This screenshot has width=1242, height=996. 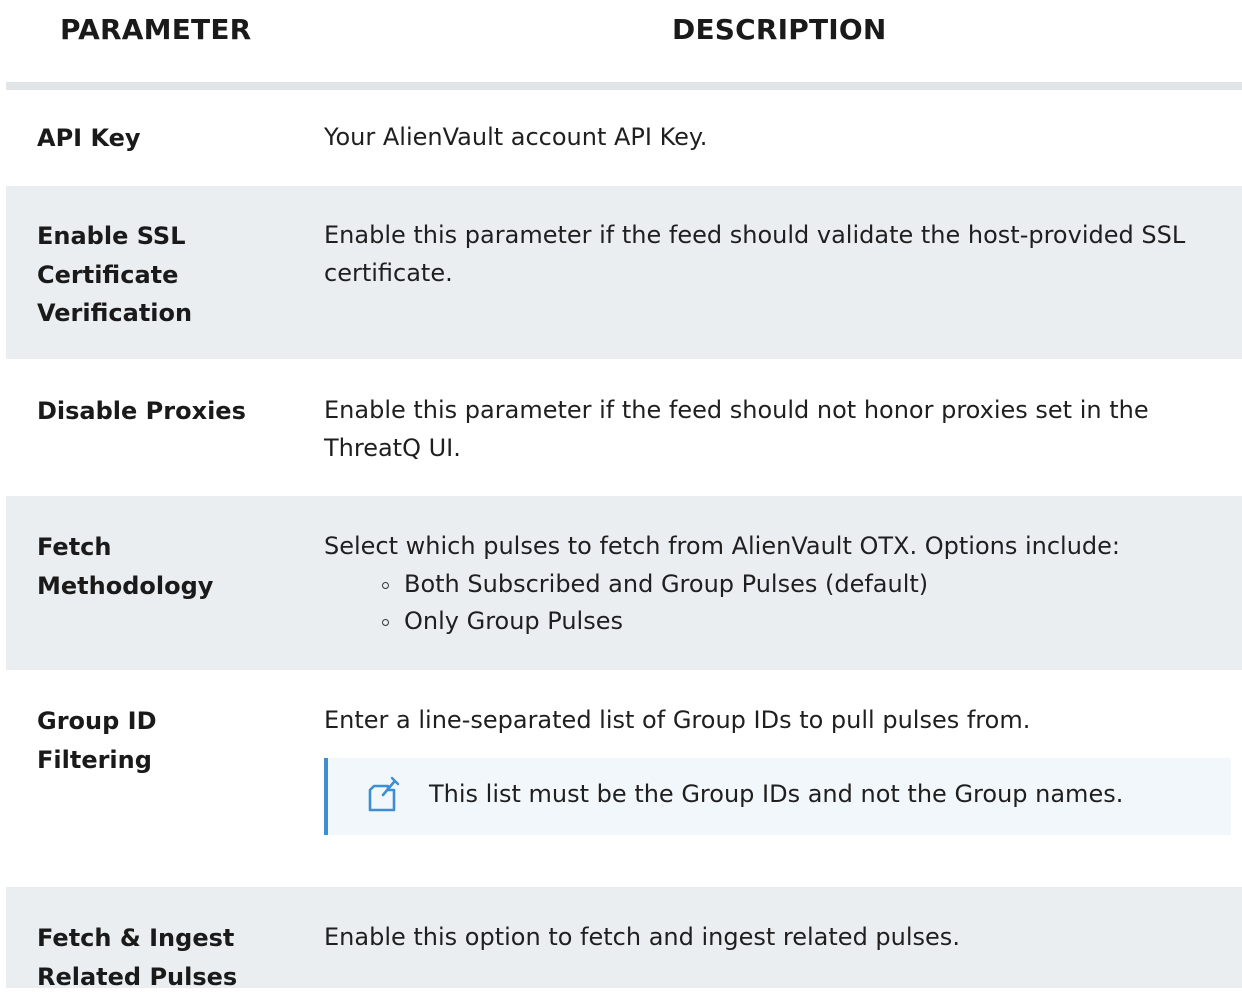 What do you see at coordinates (137, 957) in the screenshot?
I see `parameter-name: Fetch & Ingest Related Pulses` at bounding box center [137, 957].